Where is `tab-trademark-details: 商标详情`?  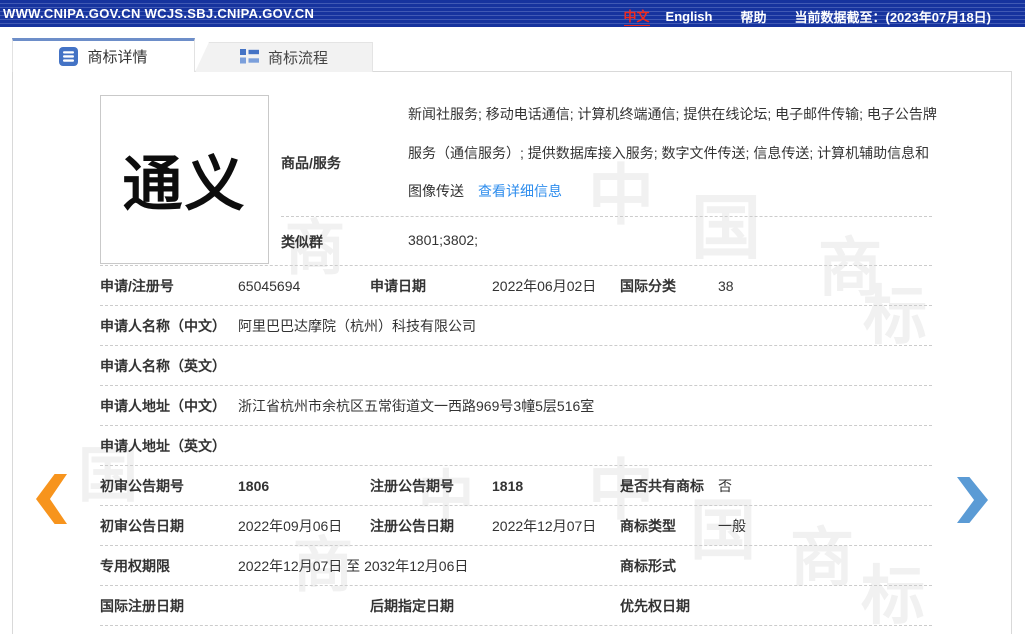
tab-trademark-details: 商标详情 is located at coordinates (103, 55).